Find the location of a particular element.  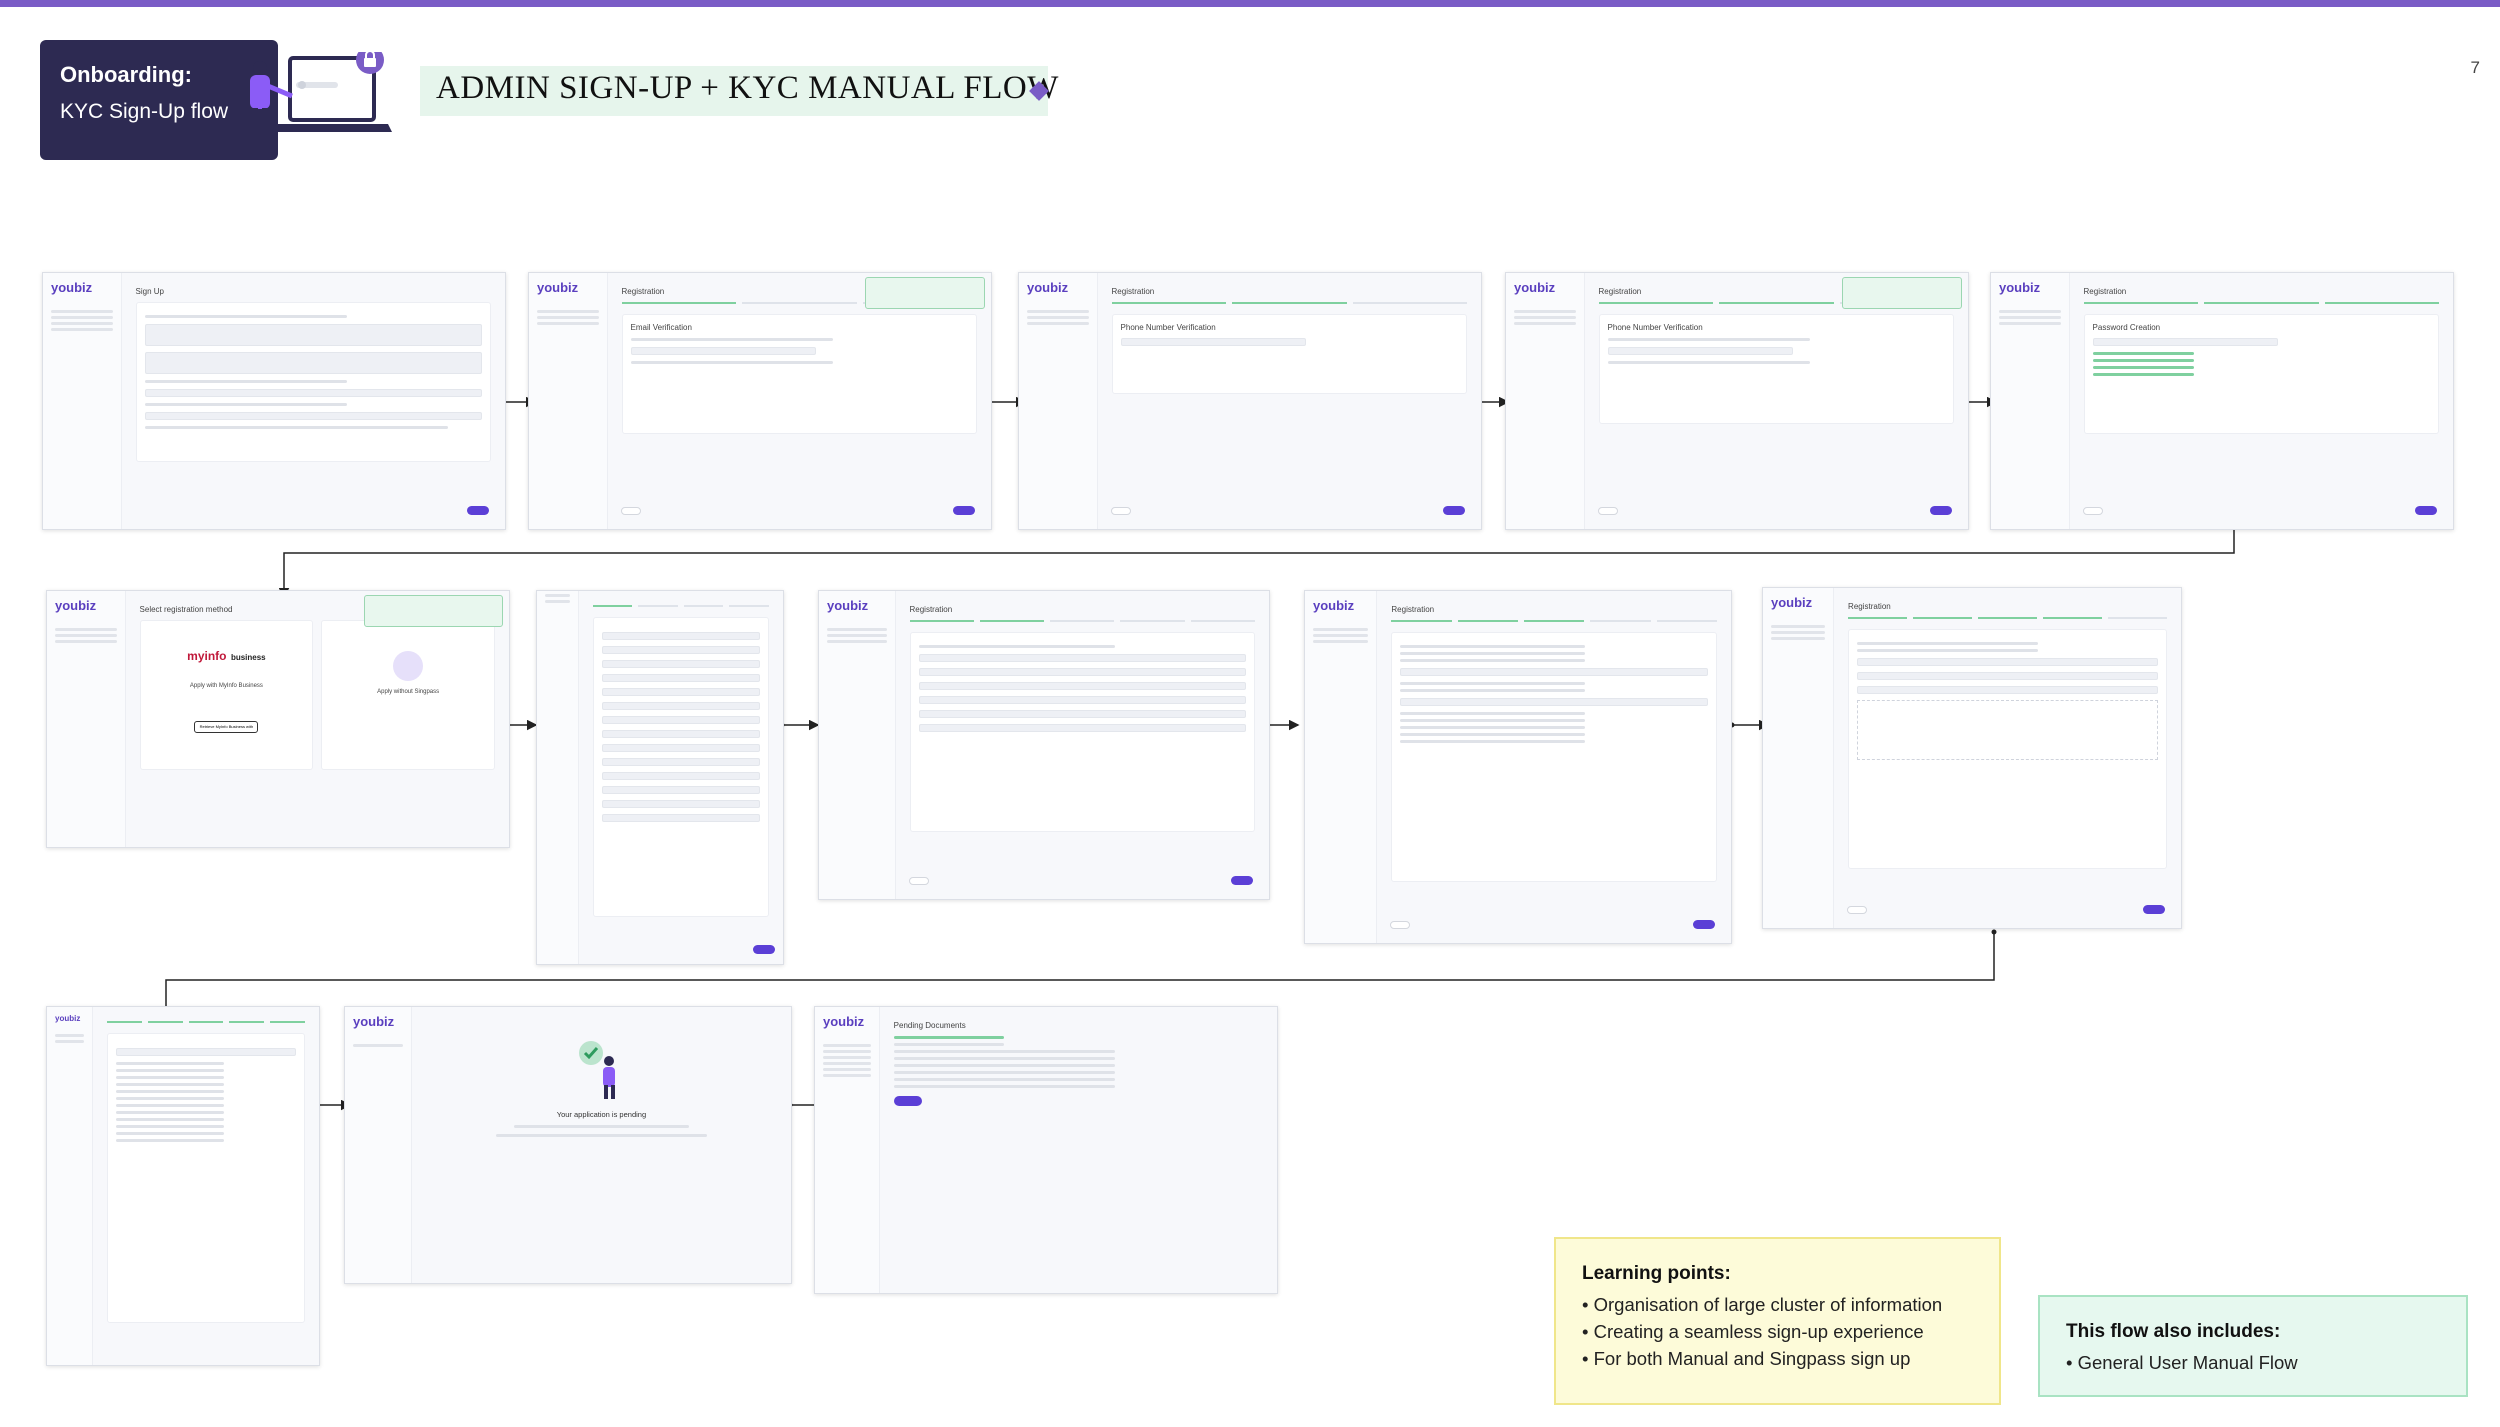

screen-business-details is located at coordinates (660, 777).